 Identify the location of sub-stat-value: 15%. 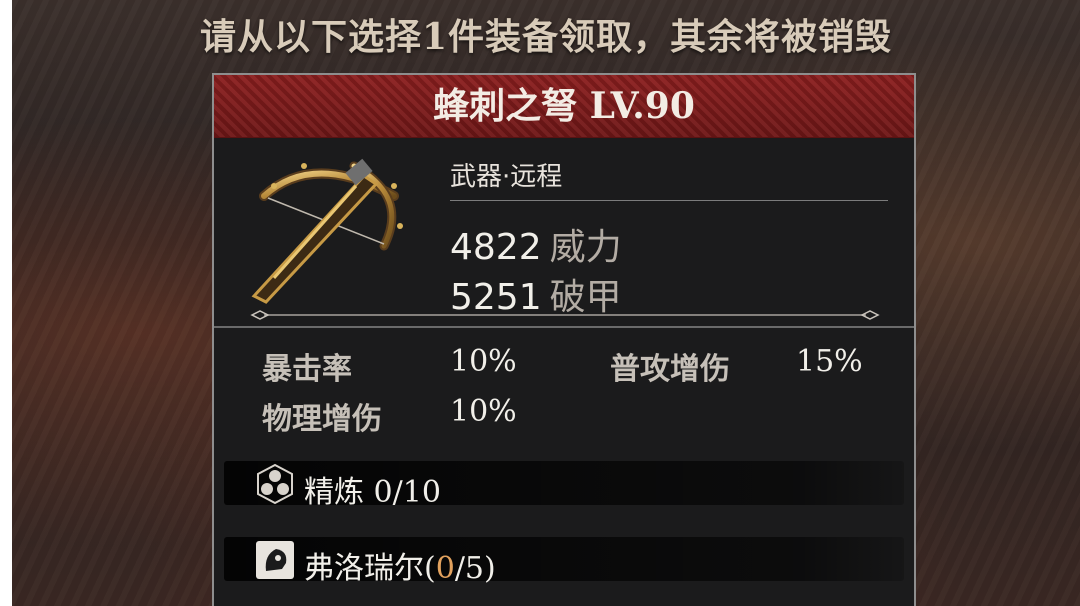
(829, 361).